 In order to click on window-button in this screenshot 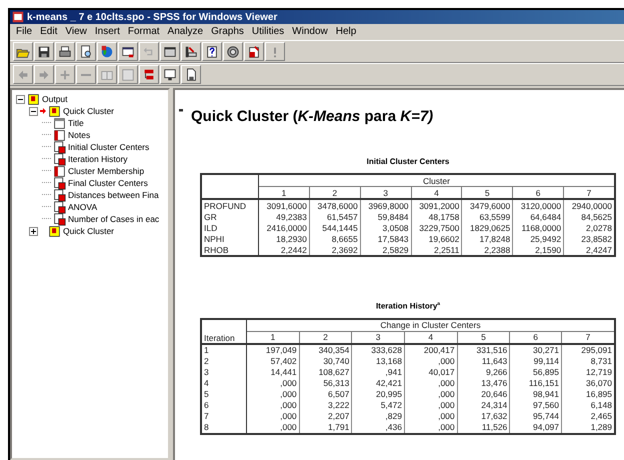, I will do `click(170, 51)`.